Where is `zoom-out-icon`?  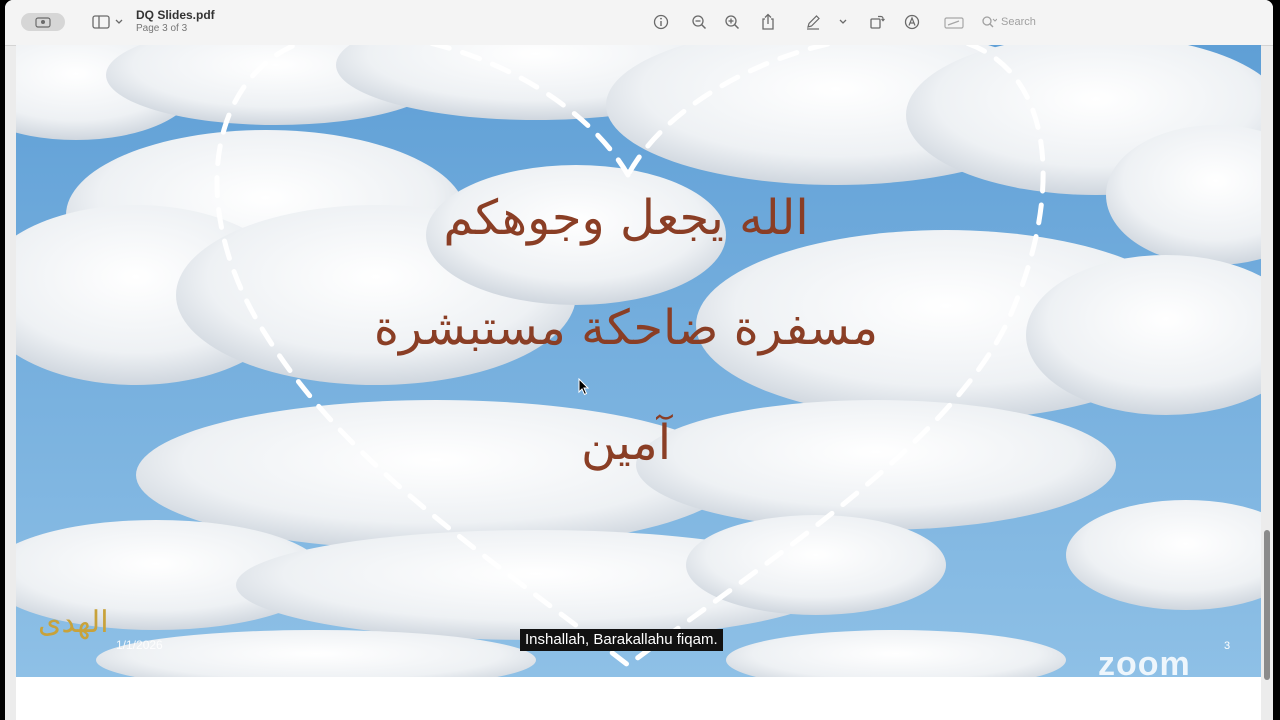 zoom-out-icon is located at coordinates (699, 22).